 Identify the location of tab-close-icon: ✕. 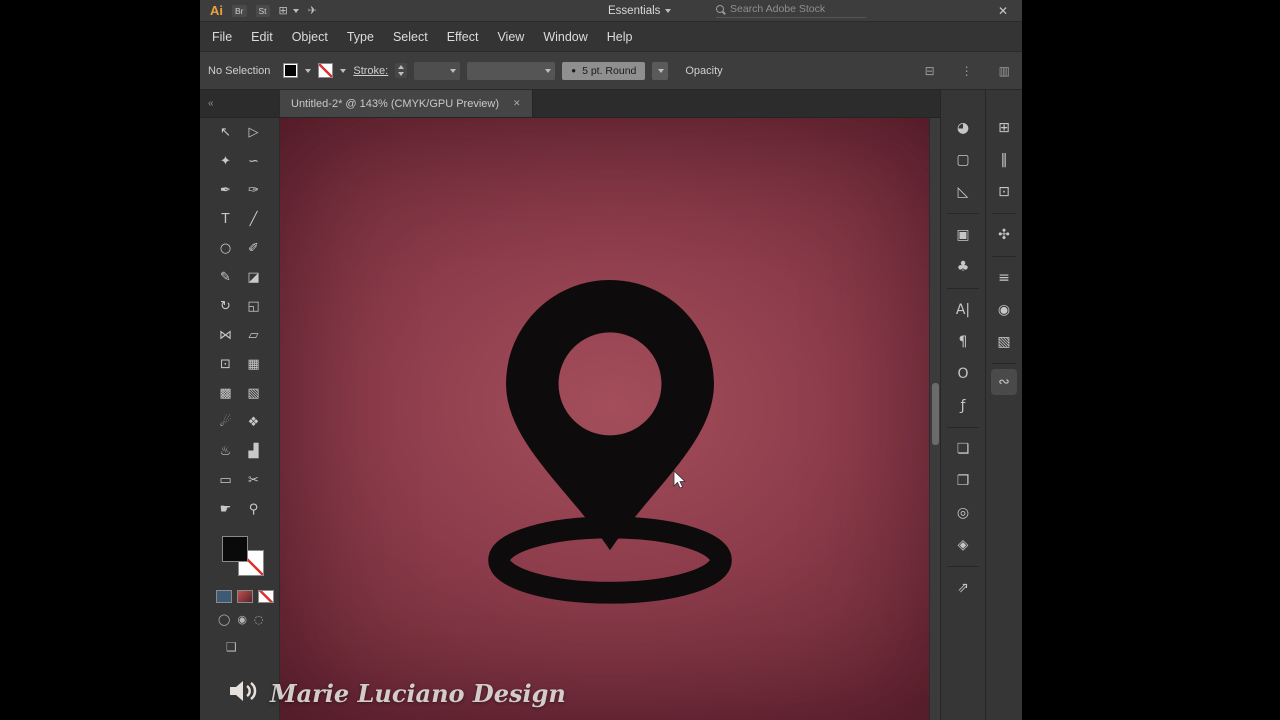
(517, 103).